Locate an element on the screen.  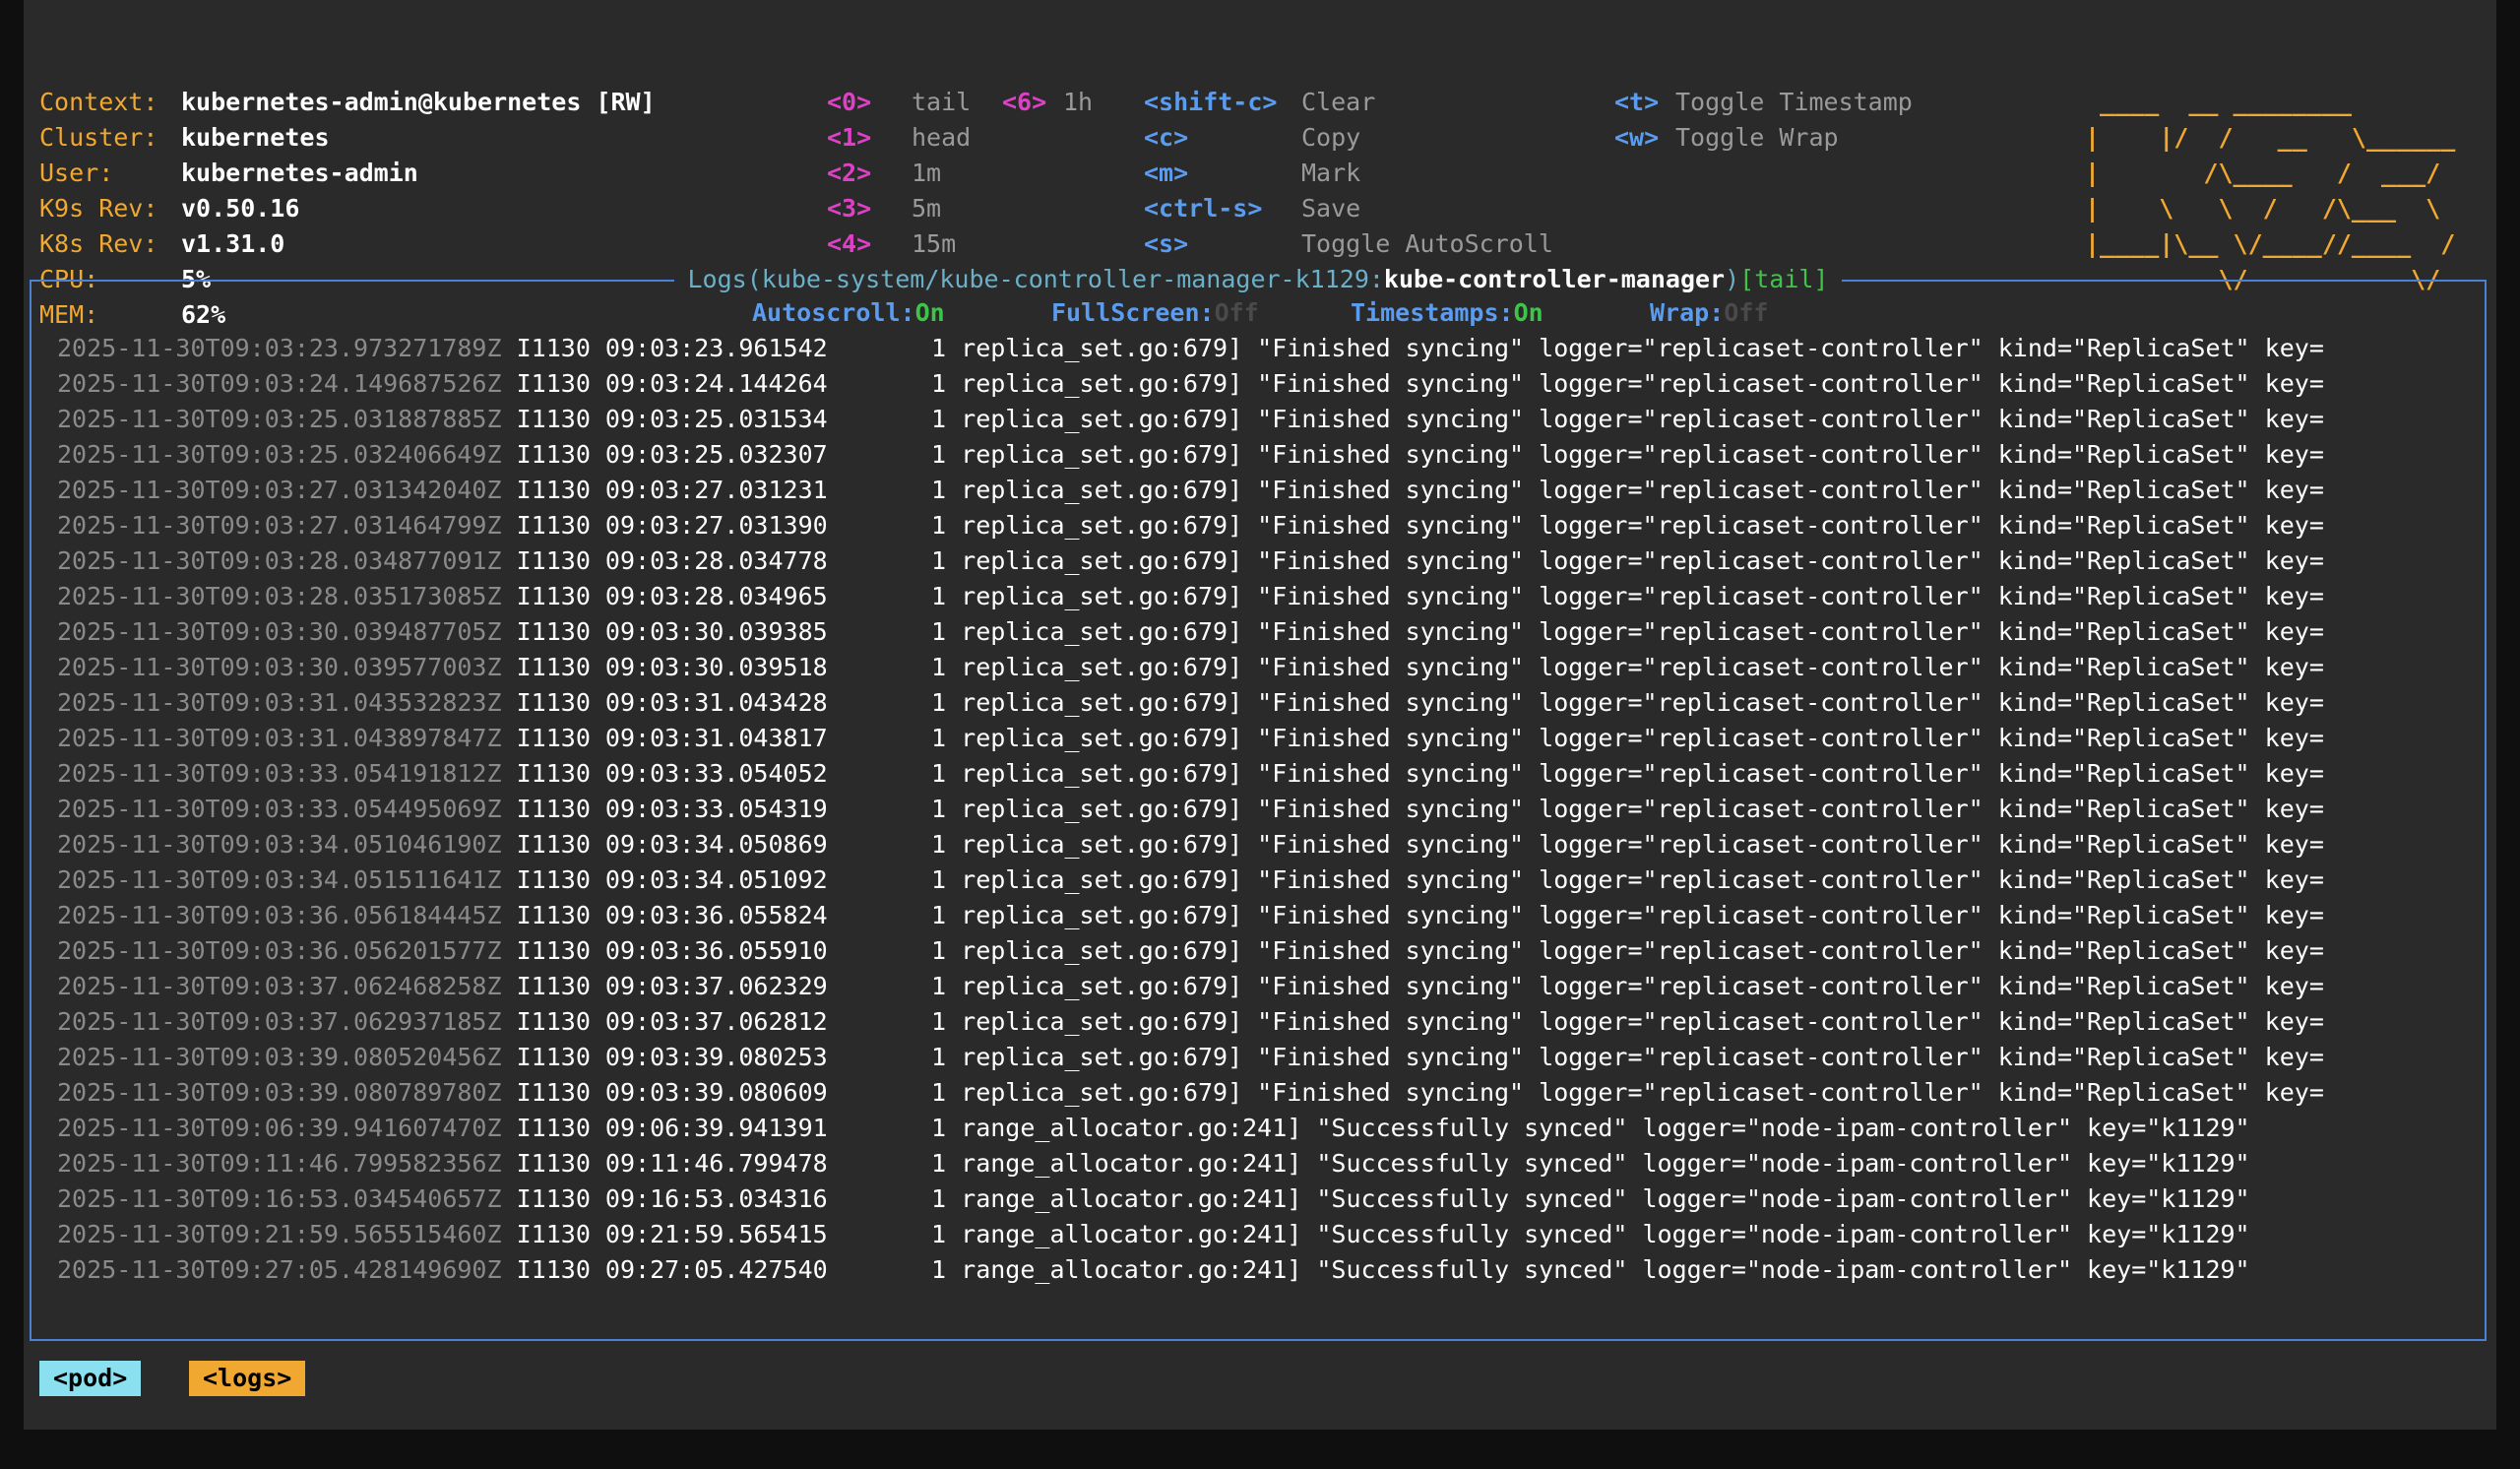
container-name: kube-controller-manager is located at coordinates (1554, 279).